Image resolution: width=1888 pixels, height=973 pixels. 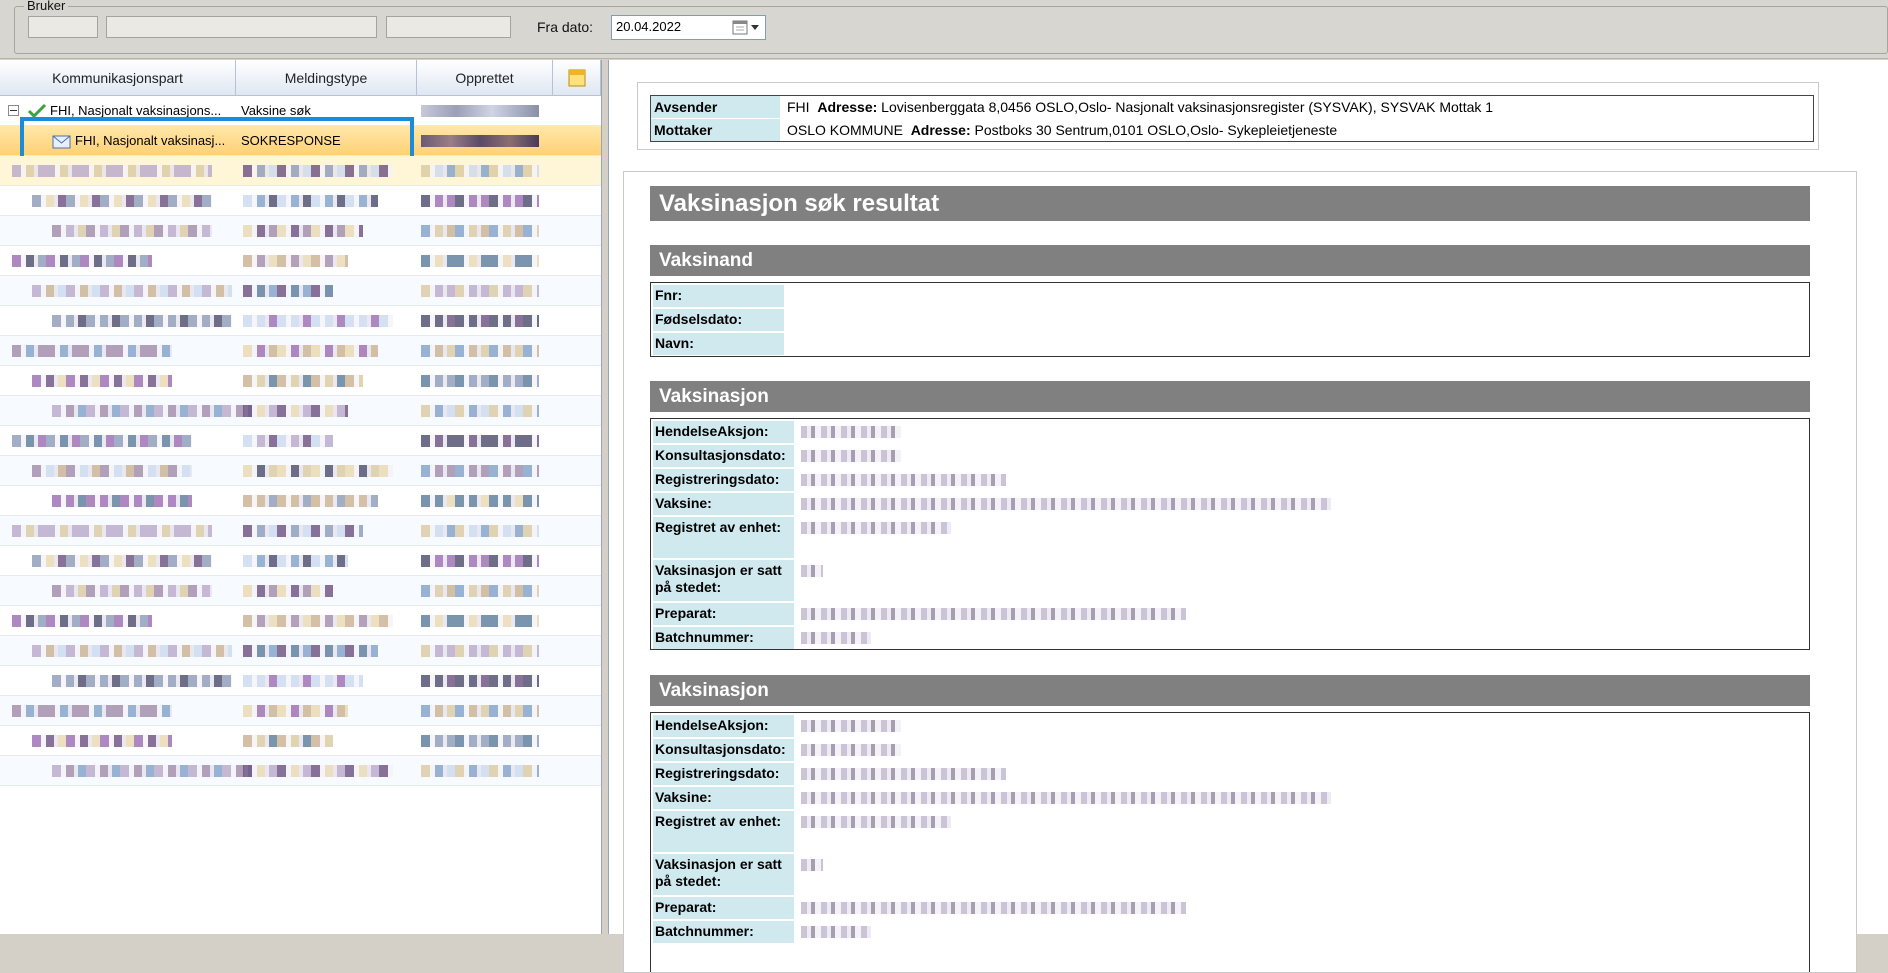 I want to click on column-header-opprettet: Opprettet, so click(x=485, y=78).